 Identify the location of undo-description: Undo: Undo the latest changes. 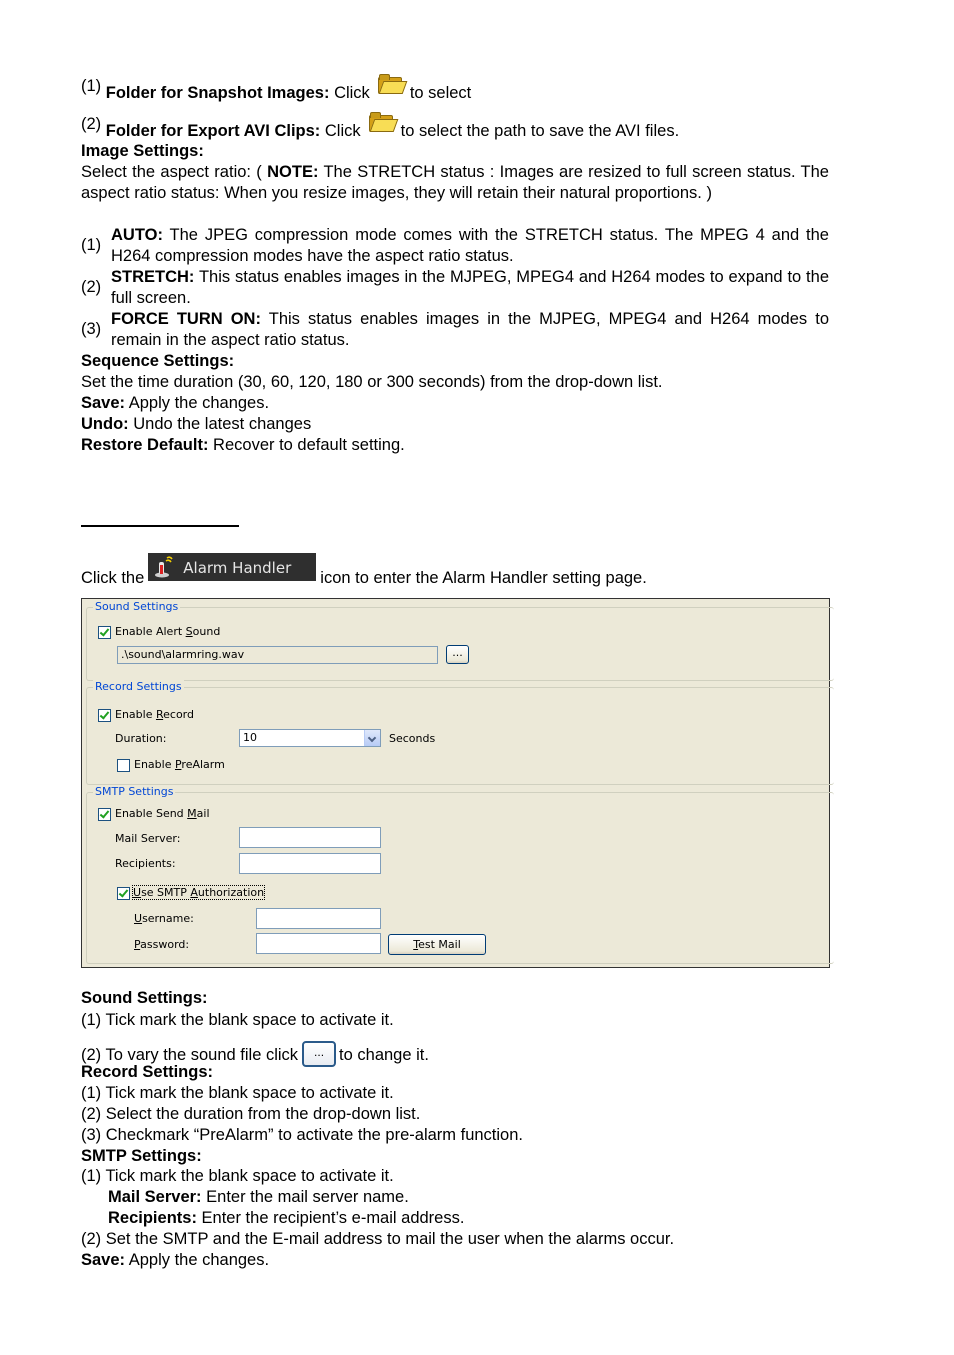
(196, 424).